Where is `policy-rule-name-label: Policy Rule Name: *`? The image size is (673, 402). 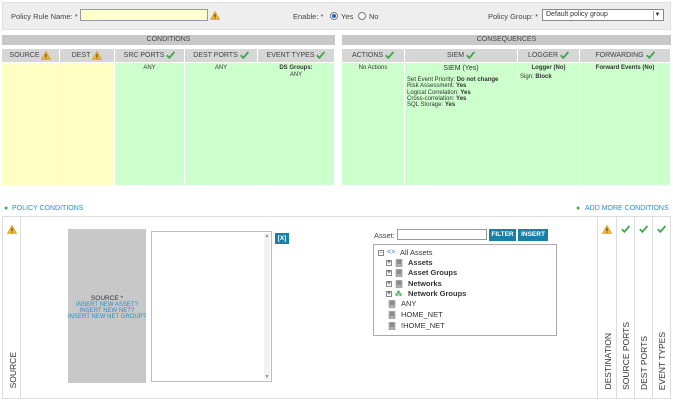
policy-rule-name-label: Policy Rule Name: * is located at coordinates (44, 16).